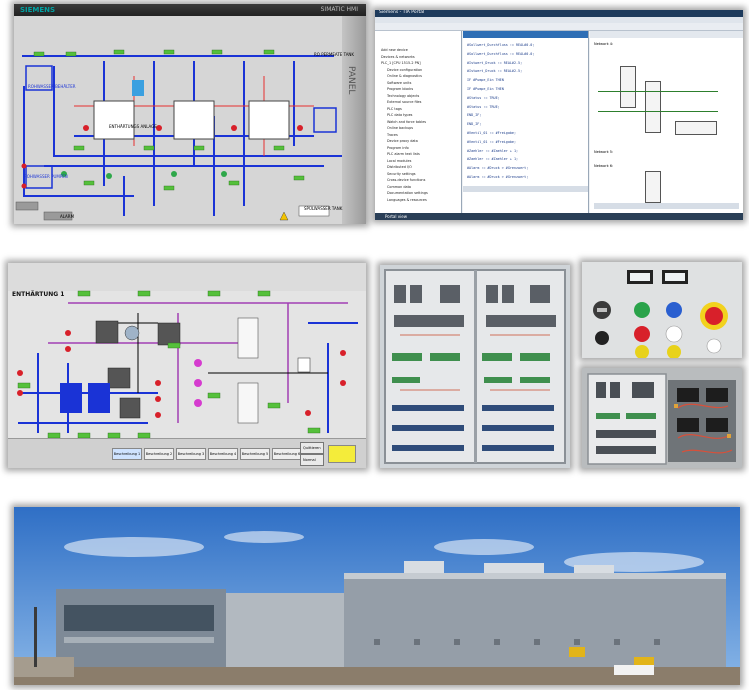 The width and height of the screenshot is (749, 690). What do you see at coordinates (190, 10) in the screenshot?
I see `hmi-header: SIEMENS SIMATIC HMI` at bounding box center [190, 10].